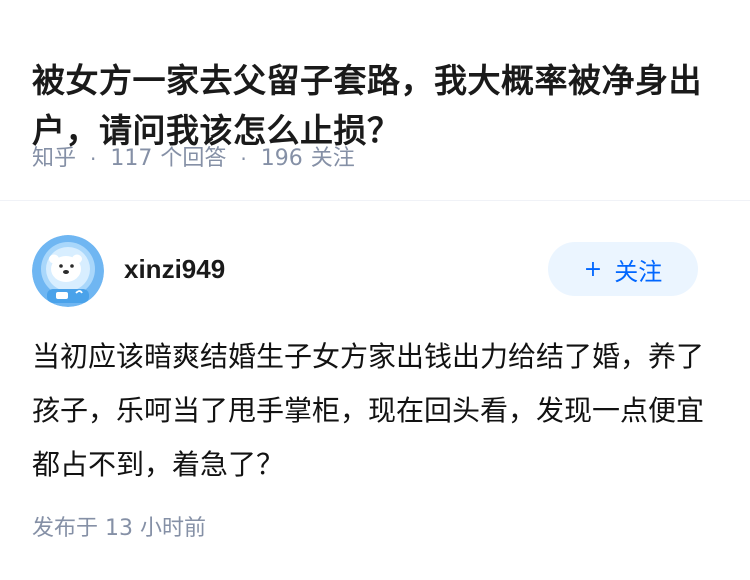 The height and width of the screenshot is (580, 750). What do you see at coordinates (593, 269) in the screenshot?
I see `plus-icon: +` at bounding box center [593, 269].